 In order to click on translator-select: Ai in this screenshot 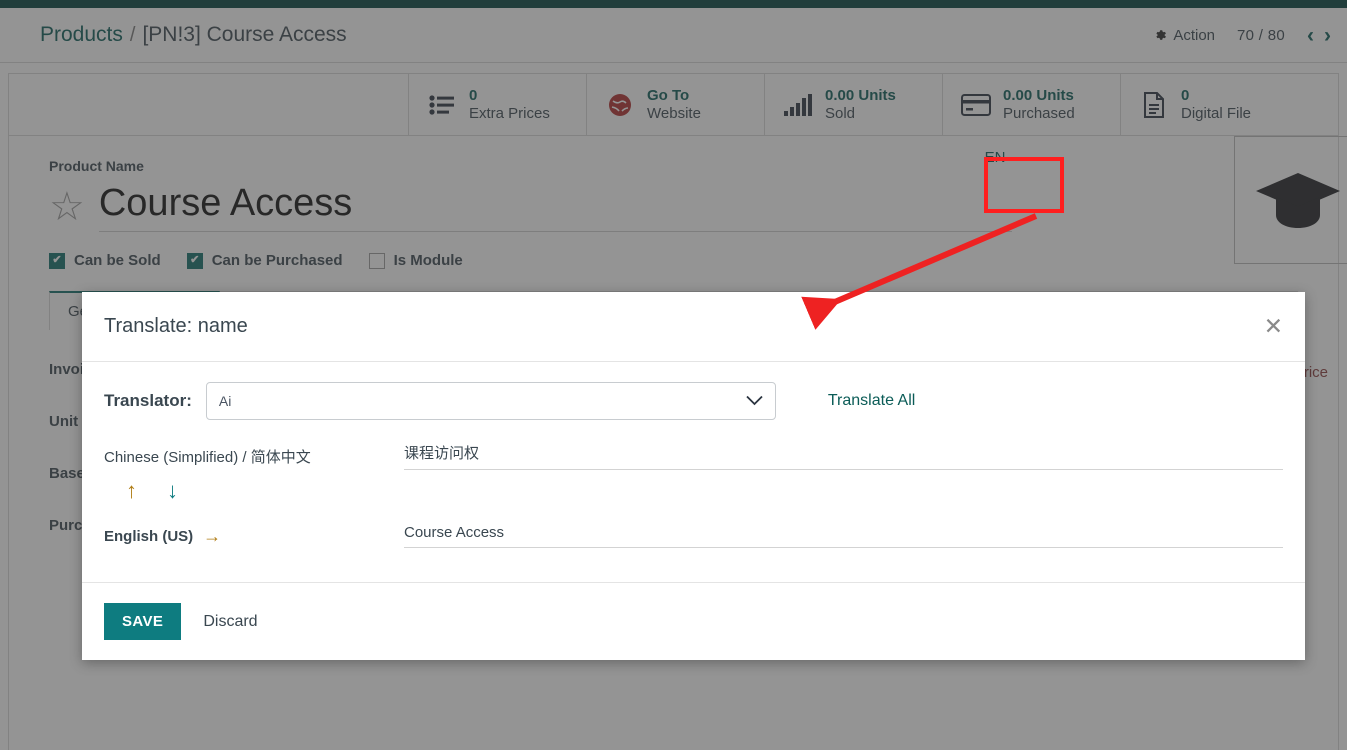, I will do `click(490, 401)`.